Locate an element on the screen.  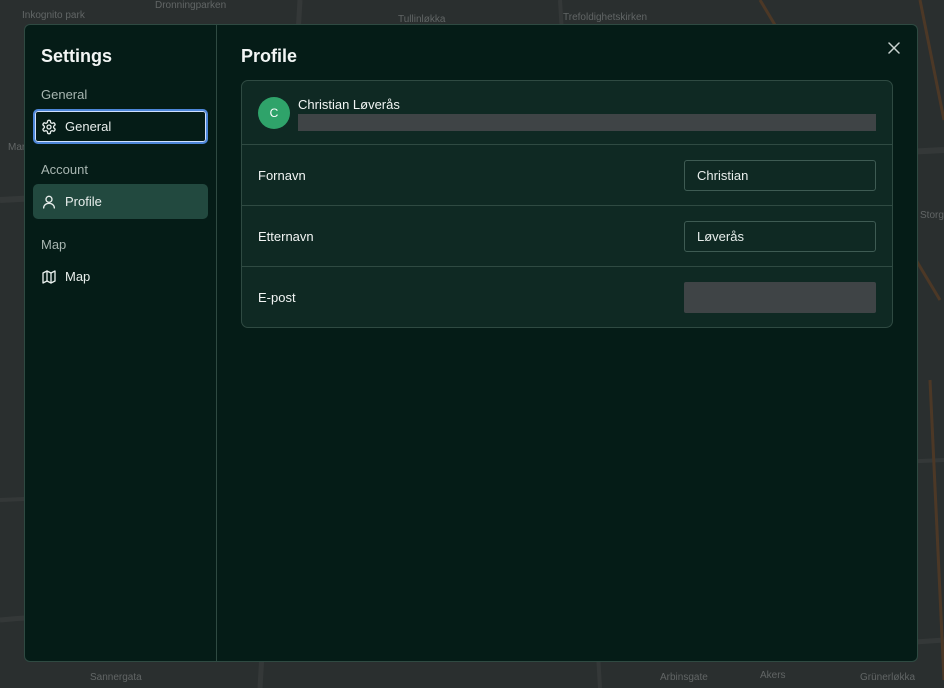
map-icon is located at coordinates (49, 277).